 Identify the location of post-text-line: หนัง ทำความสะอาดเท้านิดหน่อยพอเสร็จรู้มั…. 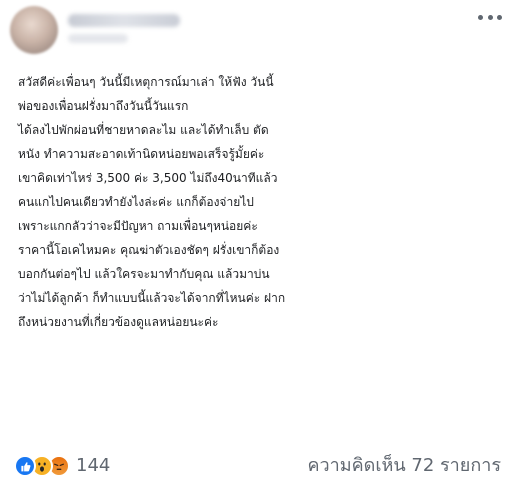
(141, 154).